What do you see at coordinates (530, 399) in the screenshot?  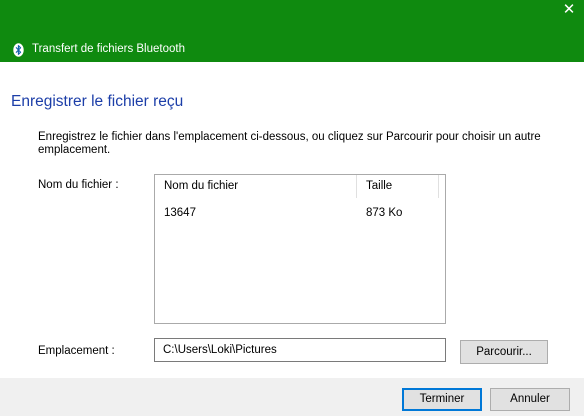 I see `cancel-button: Annuler` at bounding box center [530, 399].